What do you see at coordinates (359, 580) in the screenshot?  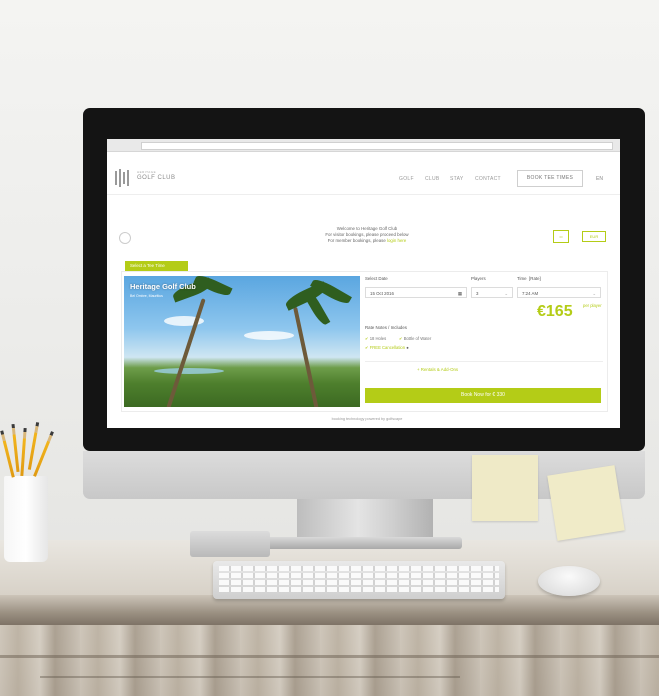 I see `keyboard` at bounding box center [359, 580].